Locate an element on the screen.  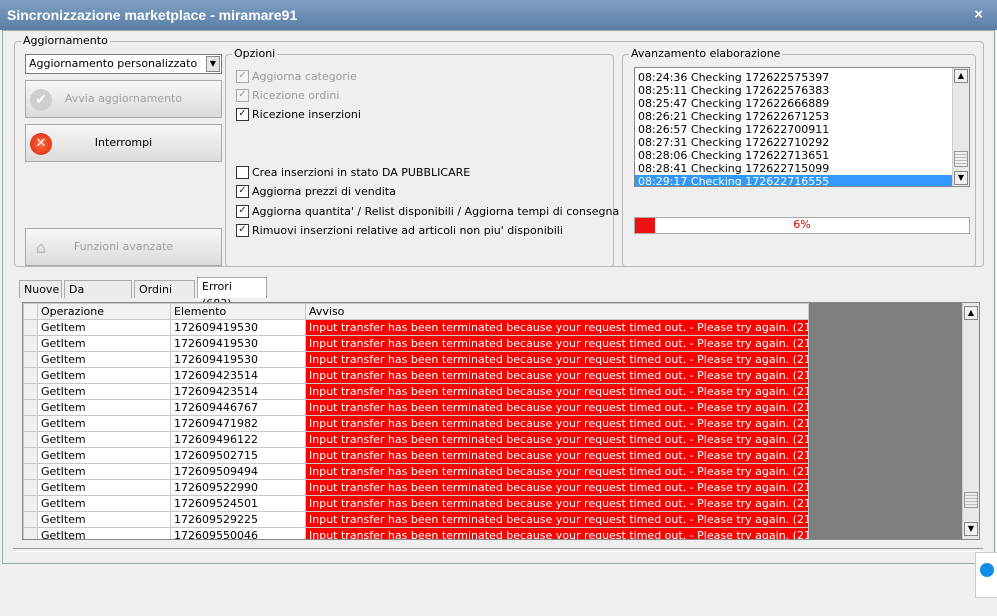
checkbox-empty-icon is located at coordinates (242, 172).